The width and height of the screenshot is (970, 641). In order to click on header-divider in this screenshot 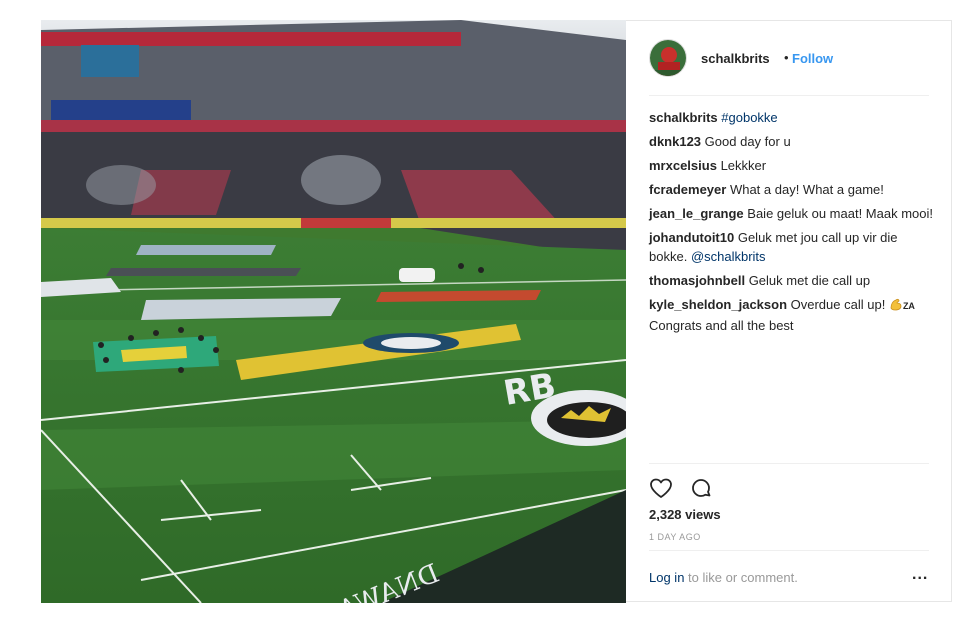, I will do `click(789, 95)`.